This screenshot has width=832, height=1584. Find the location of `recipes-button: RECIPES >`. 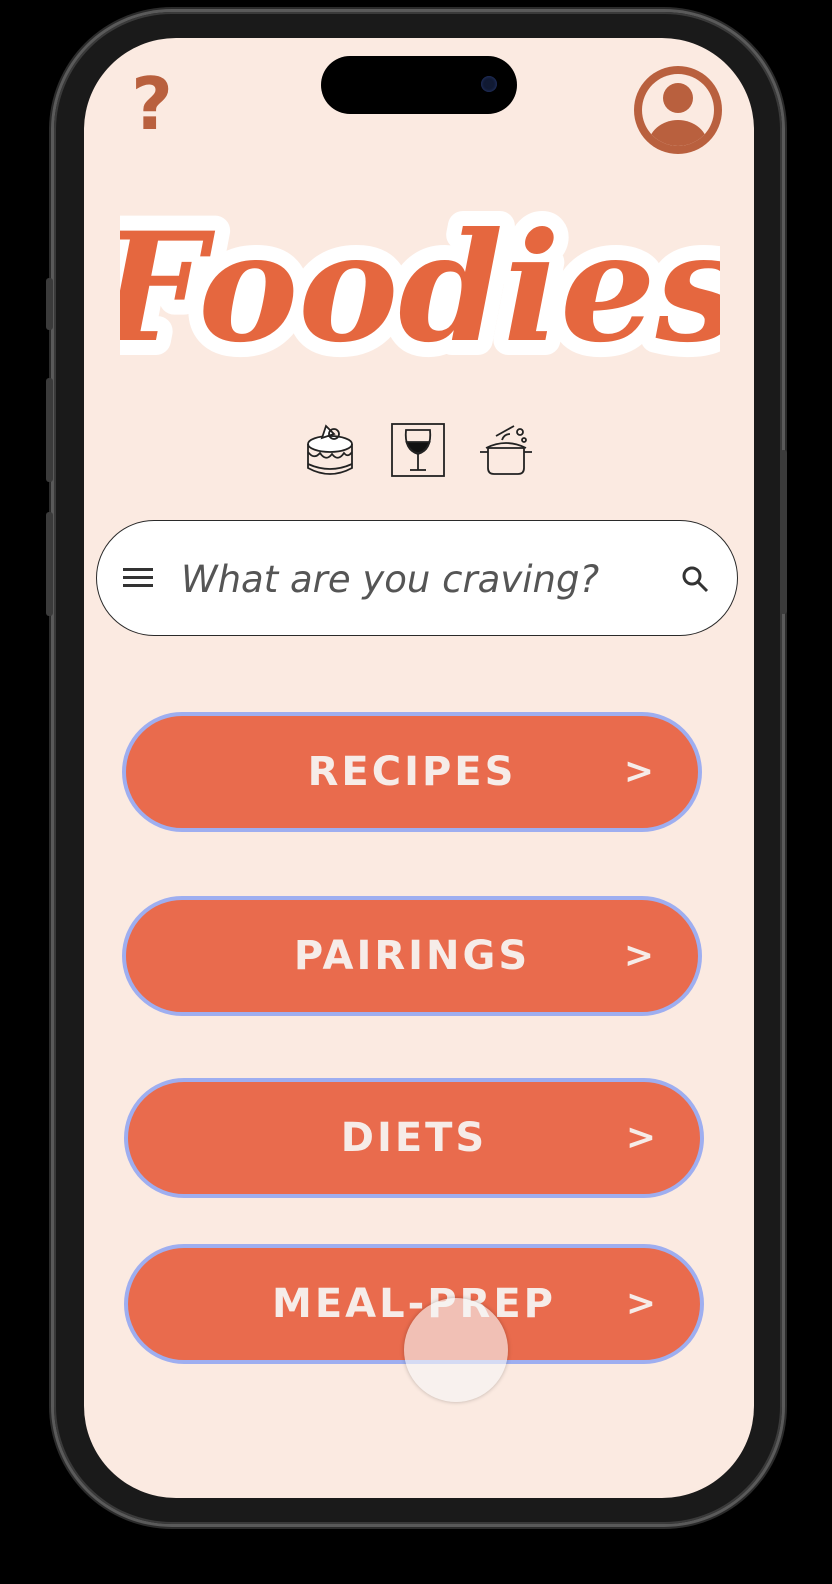

recipes-button: RECIPES > is located at coordinates (412, 772).